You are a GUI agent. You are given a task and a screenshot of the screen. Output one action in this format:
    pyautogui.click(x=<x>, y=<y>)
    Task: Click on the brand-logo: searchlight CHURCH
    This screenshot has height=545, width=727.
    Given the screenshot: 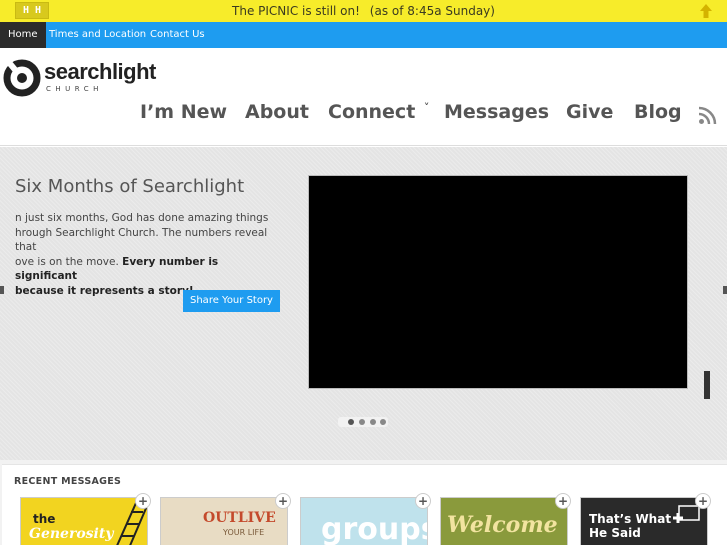 What is the action you would take?
    pyautogui.click(x=82, y=78)
    